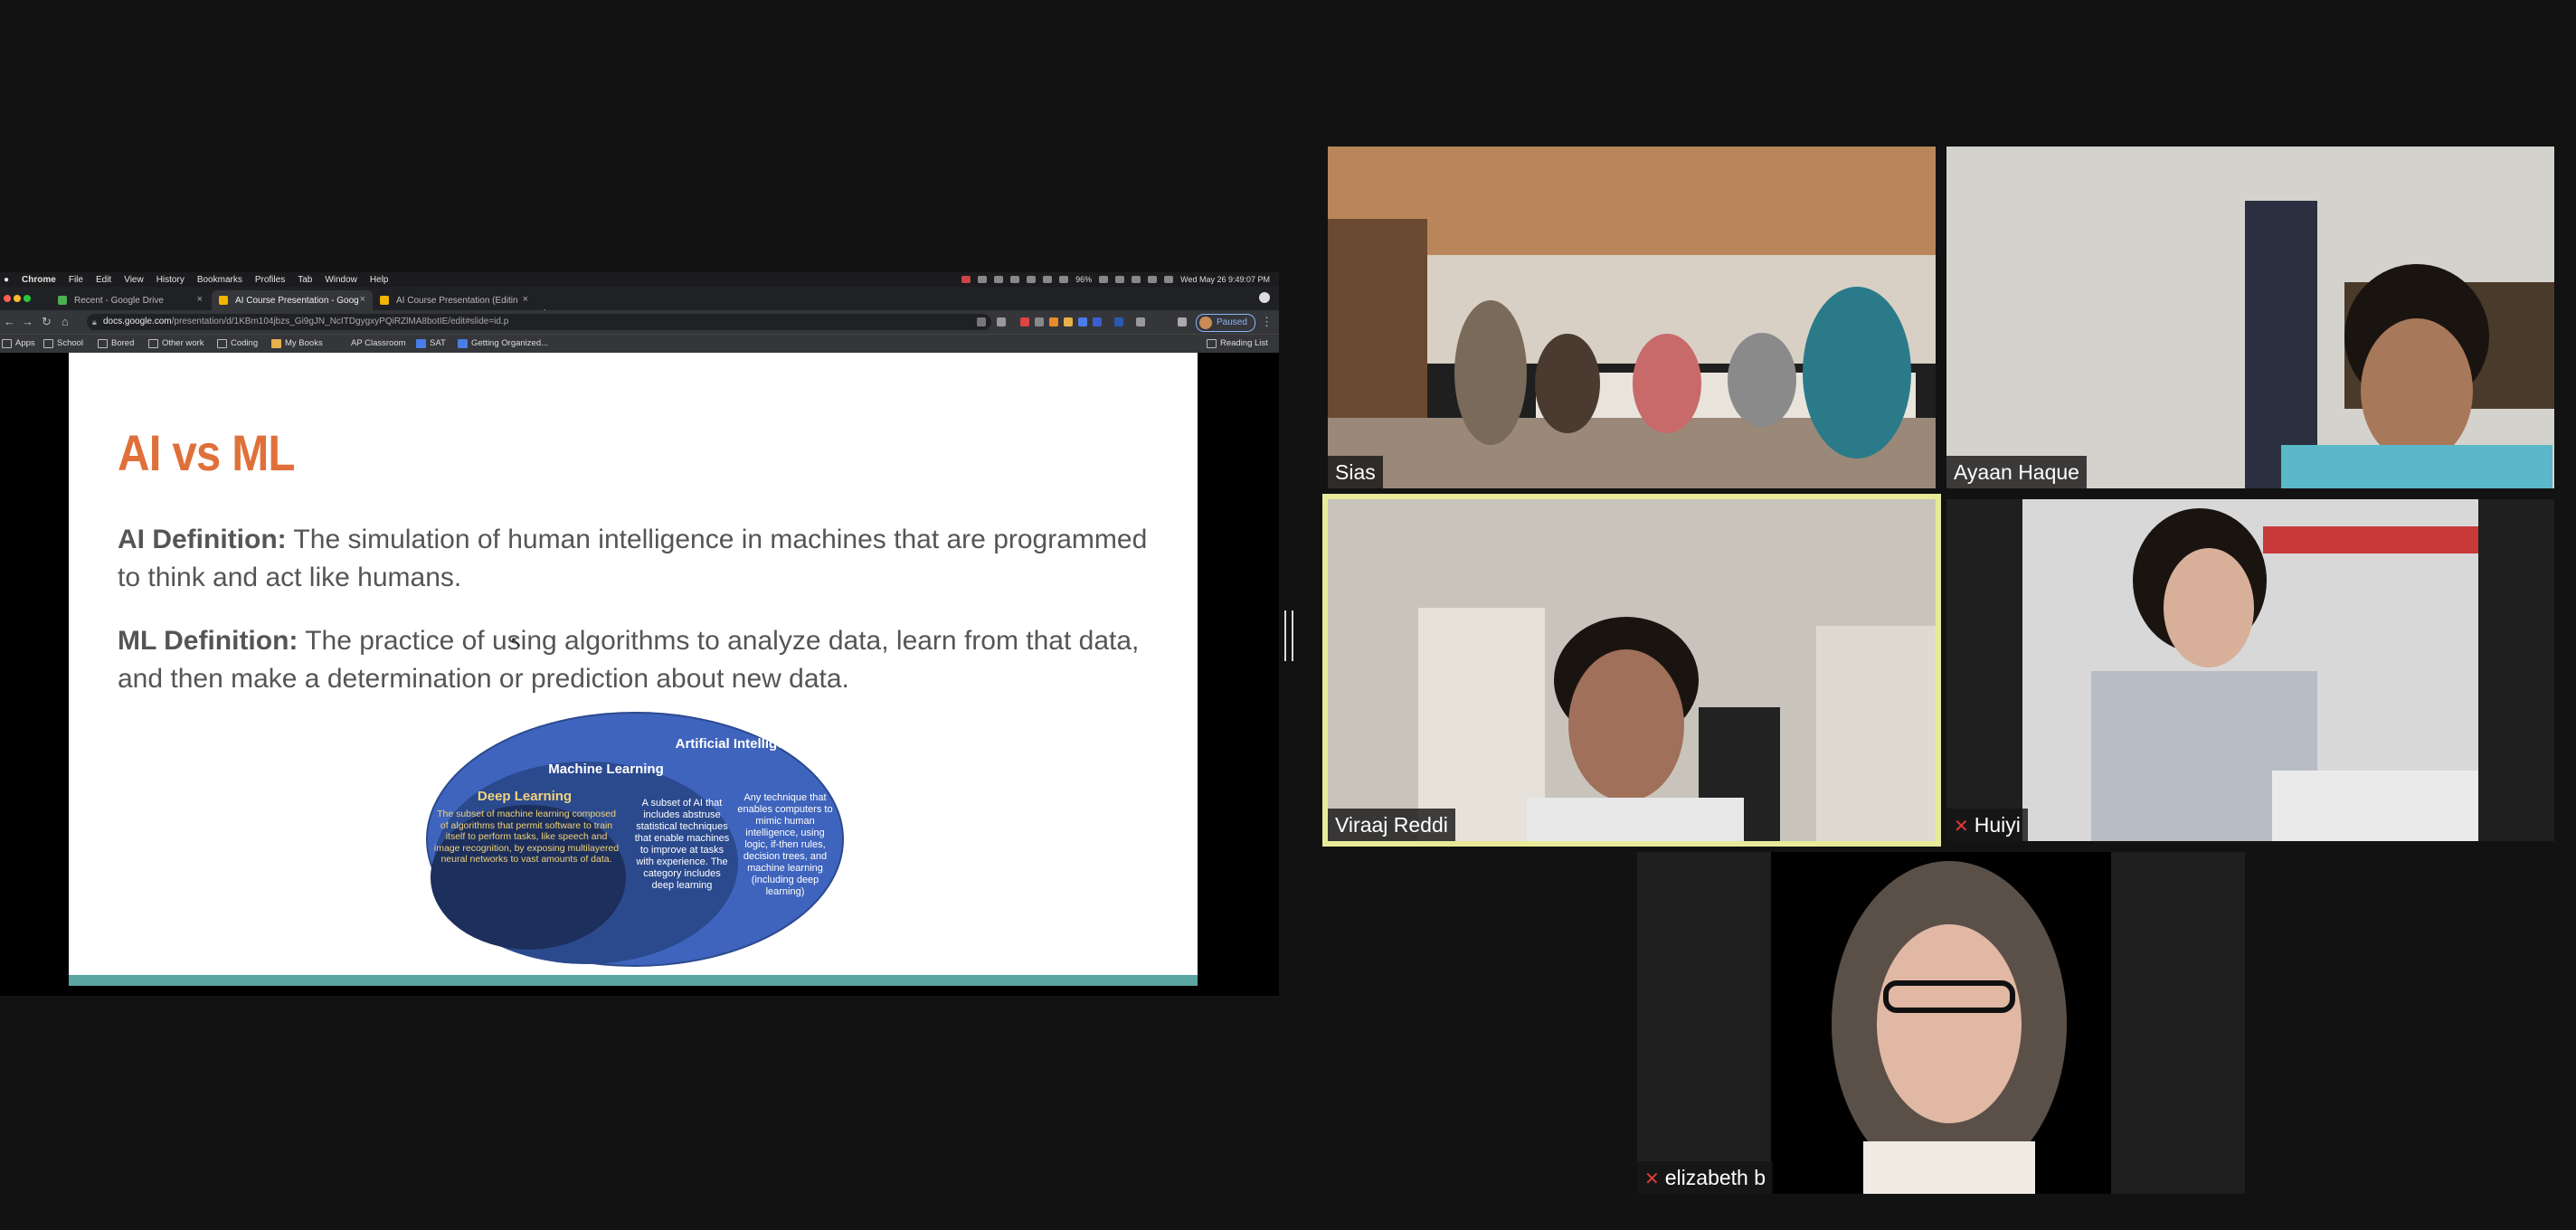 Image resolution: width=2576 pixels, height=1230 pixels. Describe the element at coordinates (454, 300) in the screenshot. I see `tab-ai-course-presentation-editing: AI Course Presentation (Editin ×` at that location.